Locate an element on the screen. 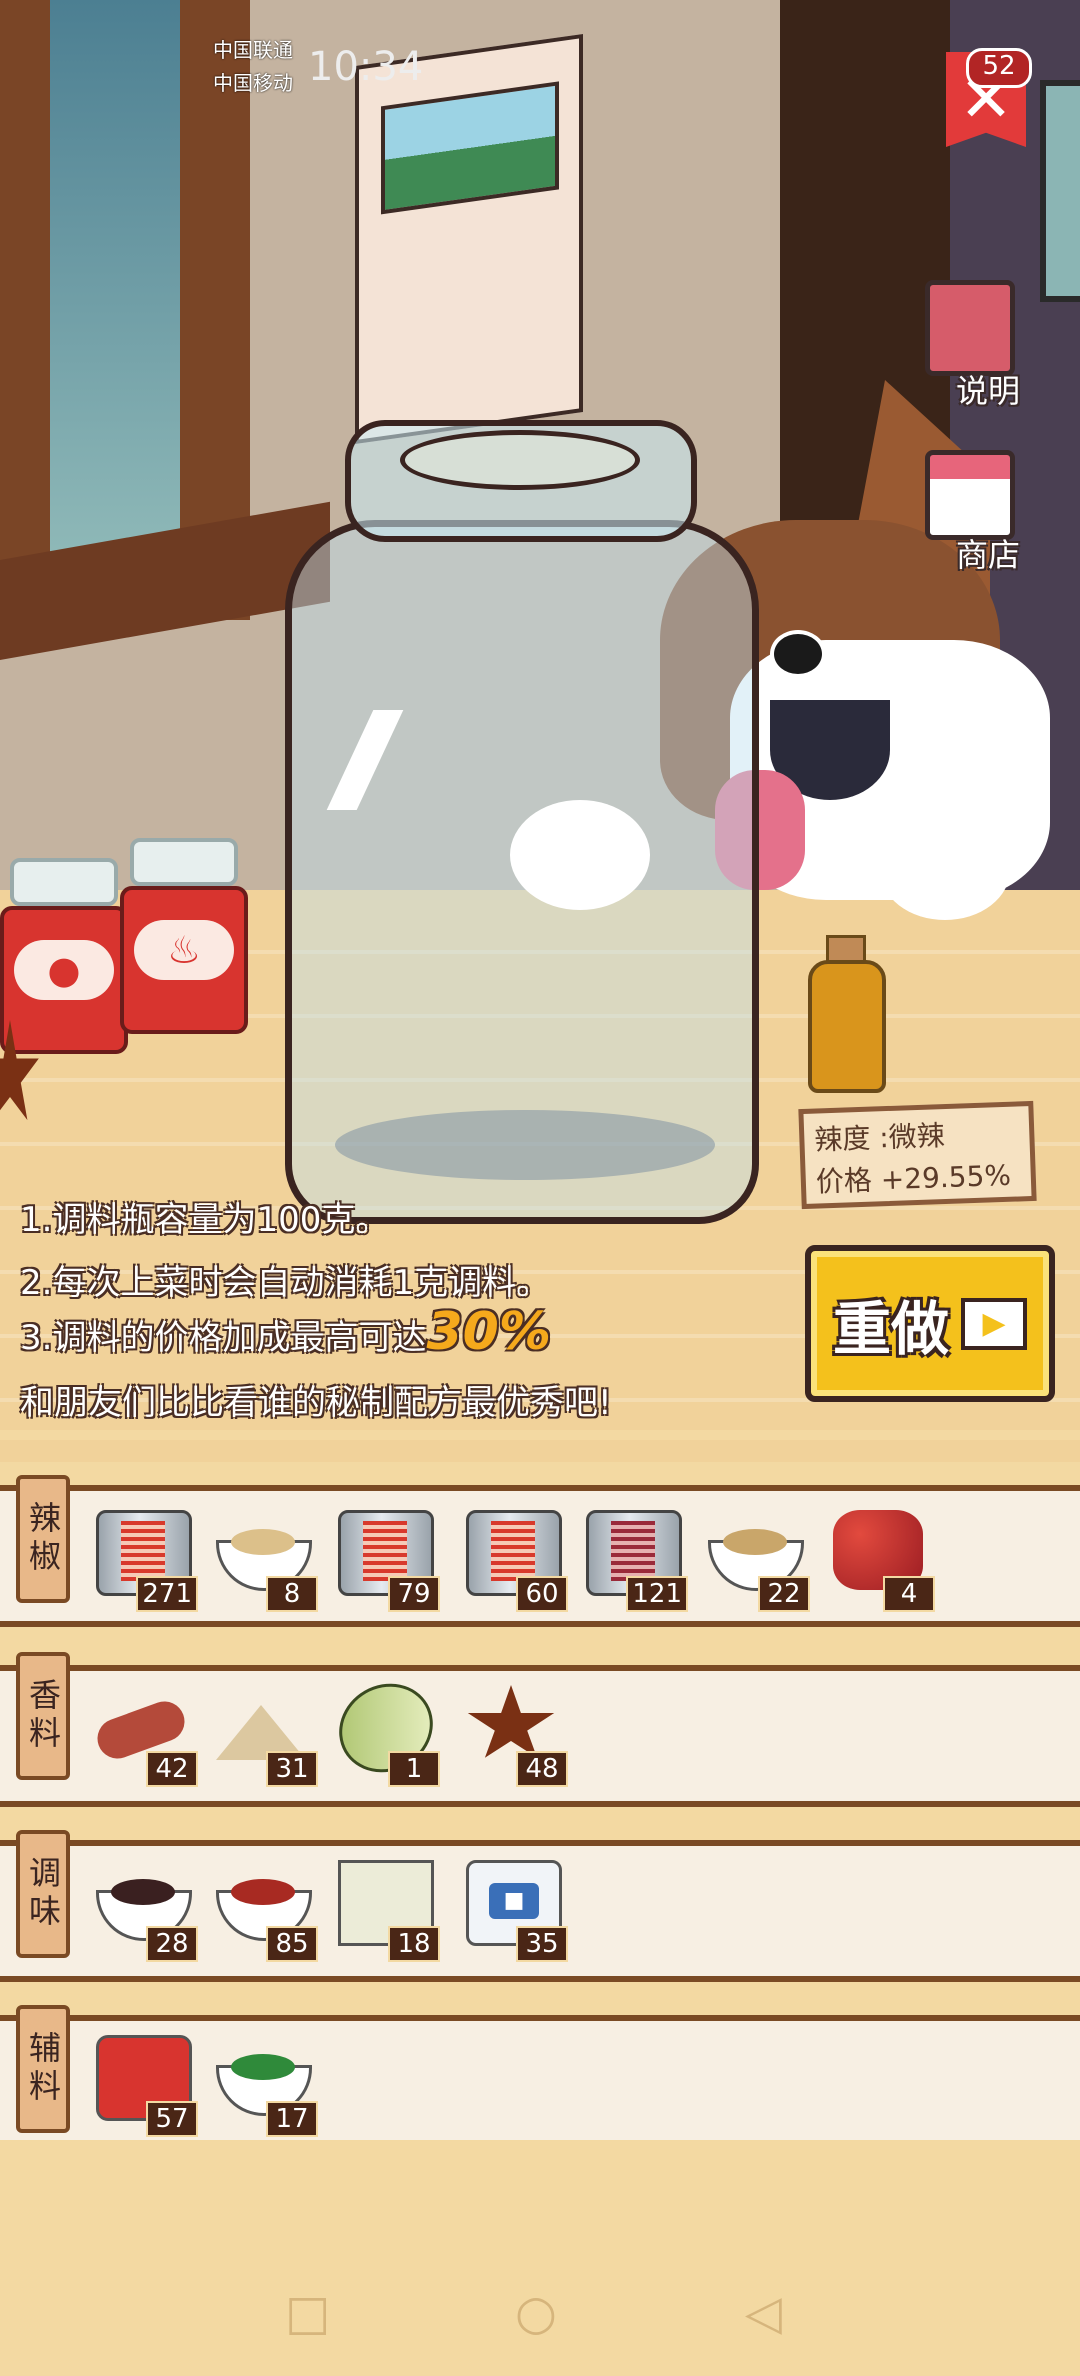 The image size is (1080, 2376). jar-body: ♨ is located at coordinates (184, 960).